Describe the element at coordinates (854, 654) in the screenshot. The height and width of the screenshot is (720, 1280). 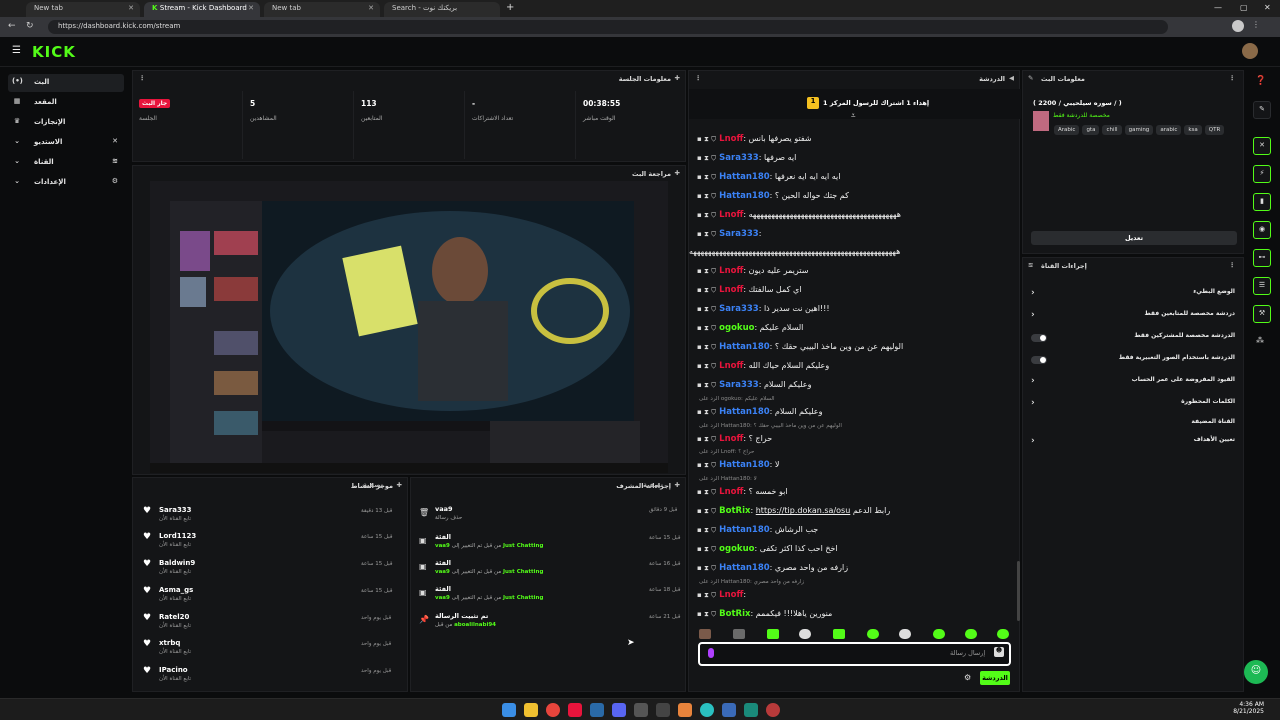
I see `chat-input: إرسال رسالة ☻` at that location.